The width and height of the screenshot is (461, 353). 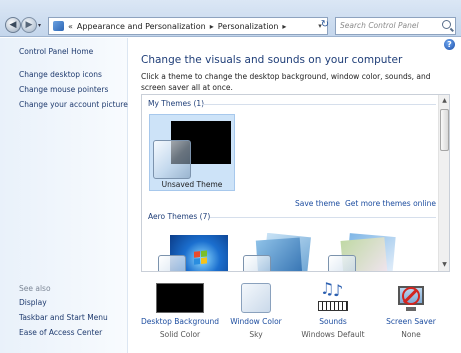 I want to click on window-color-value: Sky, so click(x=256, y=334).